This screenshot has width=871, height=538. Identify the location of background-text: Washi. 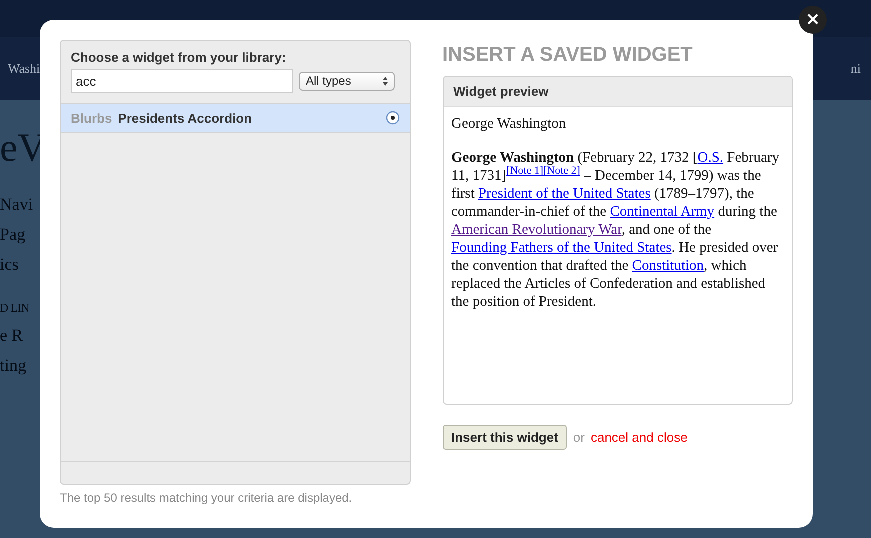
(24, 68).